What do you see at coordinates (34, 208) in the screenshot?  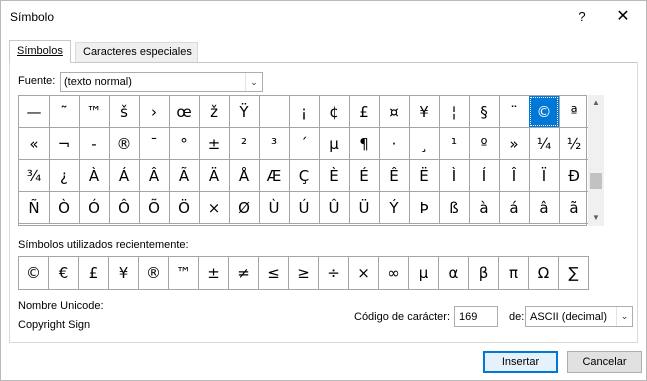 I see `symbol-cell: Ñ` at bounding box center [34, 208].